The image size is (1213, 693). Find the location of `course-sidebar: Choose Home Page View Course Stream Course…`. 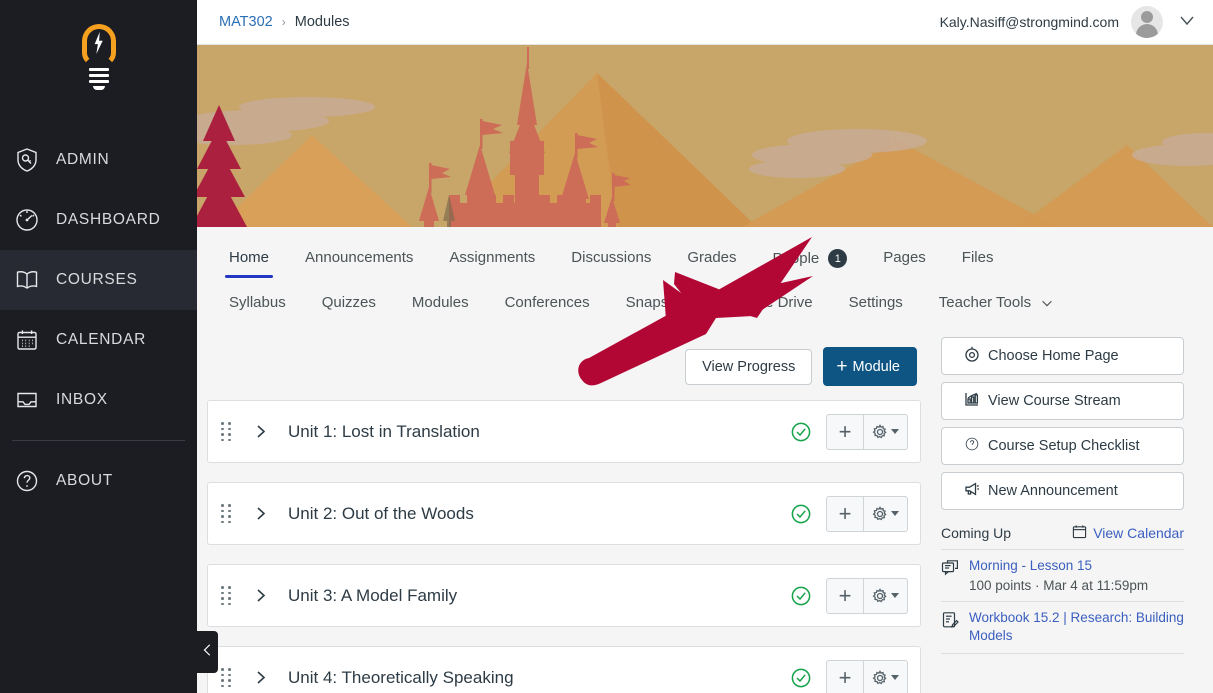

course-sidebar: Choose Home Page View Course Stream Course… is located at coordinates (1074, 515).